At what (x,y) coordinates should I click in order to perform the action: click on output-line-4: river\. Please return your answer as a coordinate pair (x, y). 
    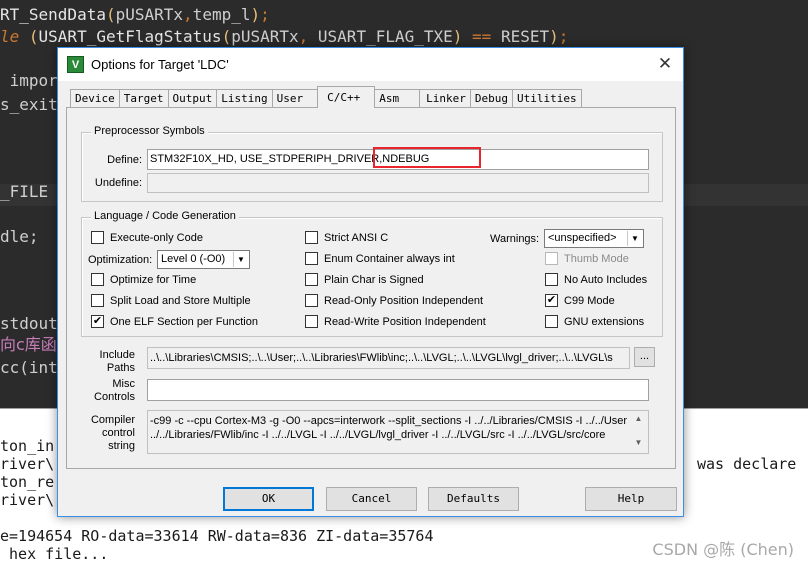
    Looking at the image, I should click on (27, 500).